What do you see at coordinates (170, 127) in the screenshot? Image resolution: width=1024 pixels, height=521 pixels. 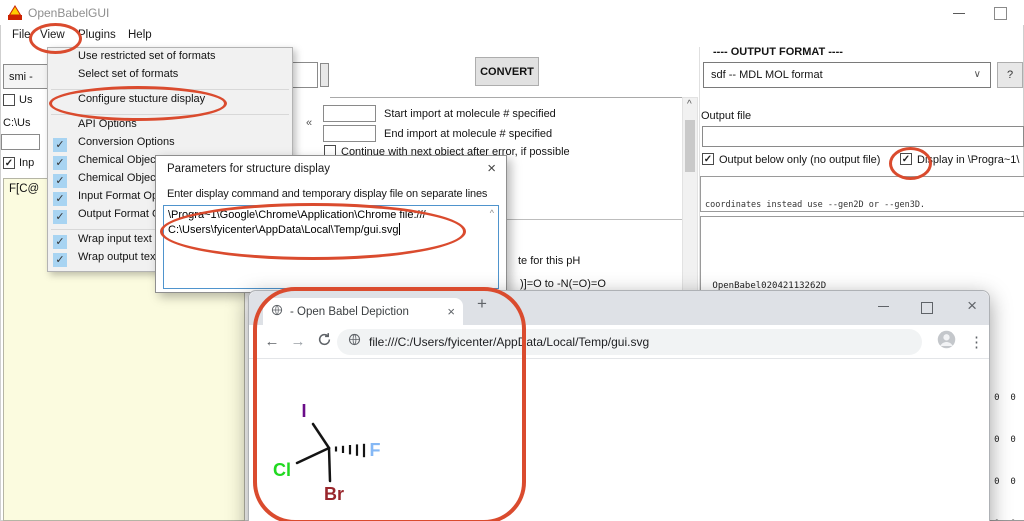 I see `menu-item-api-options: API Options` at bounding box center [170, 127].